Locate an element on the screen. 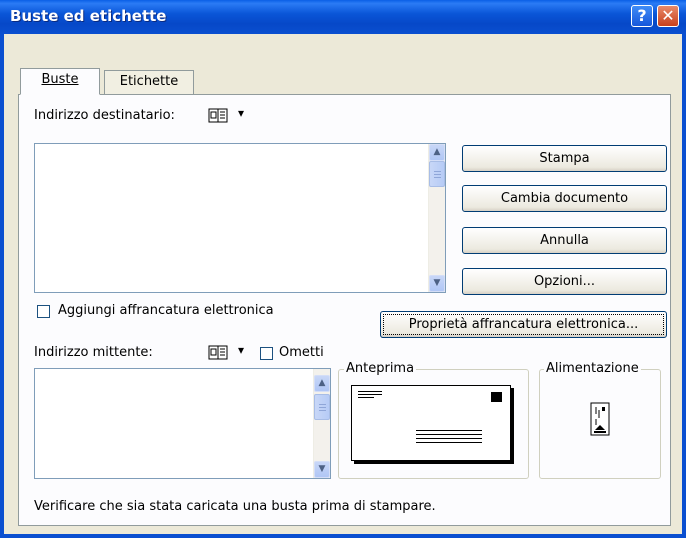 The width and height of the screenshot is (686, 538). window-frame-right is located at coordinates (684, 286).